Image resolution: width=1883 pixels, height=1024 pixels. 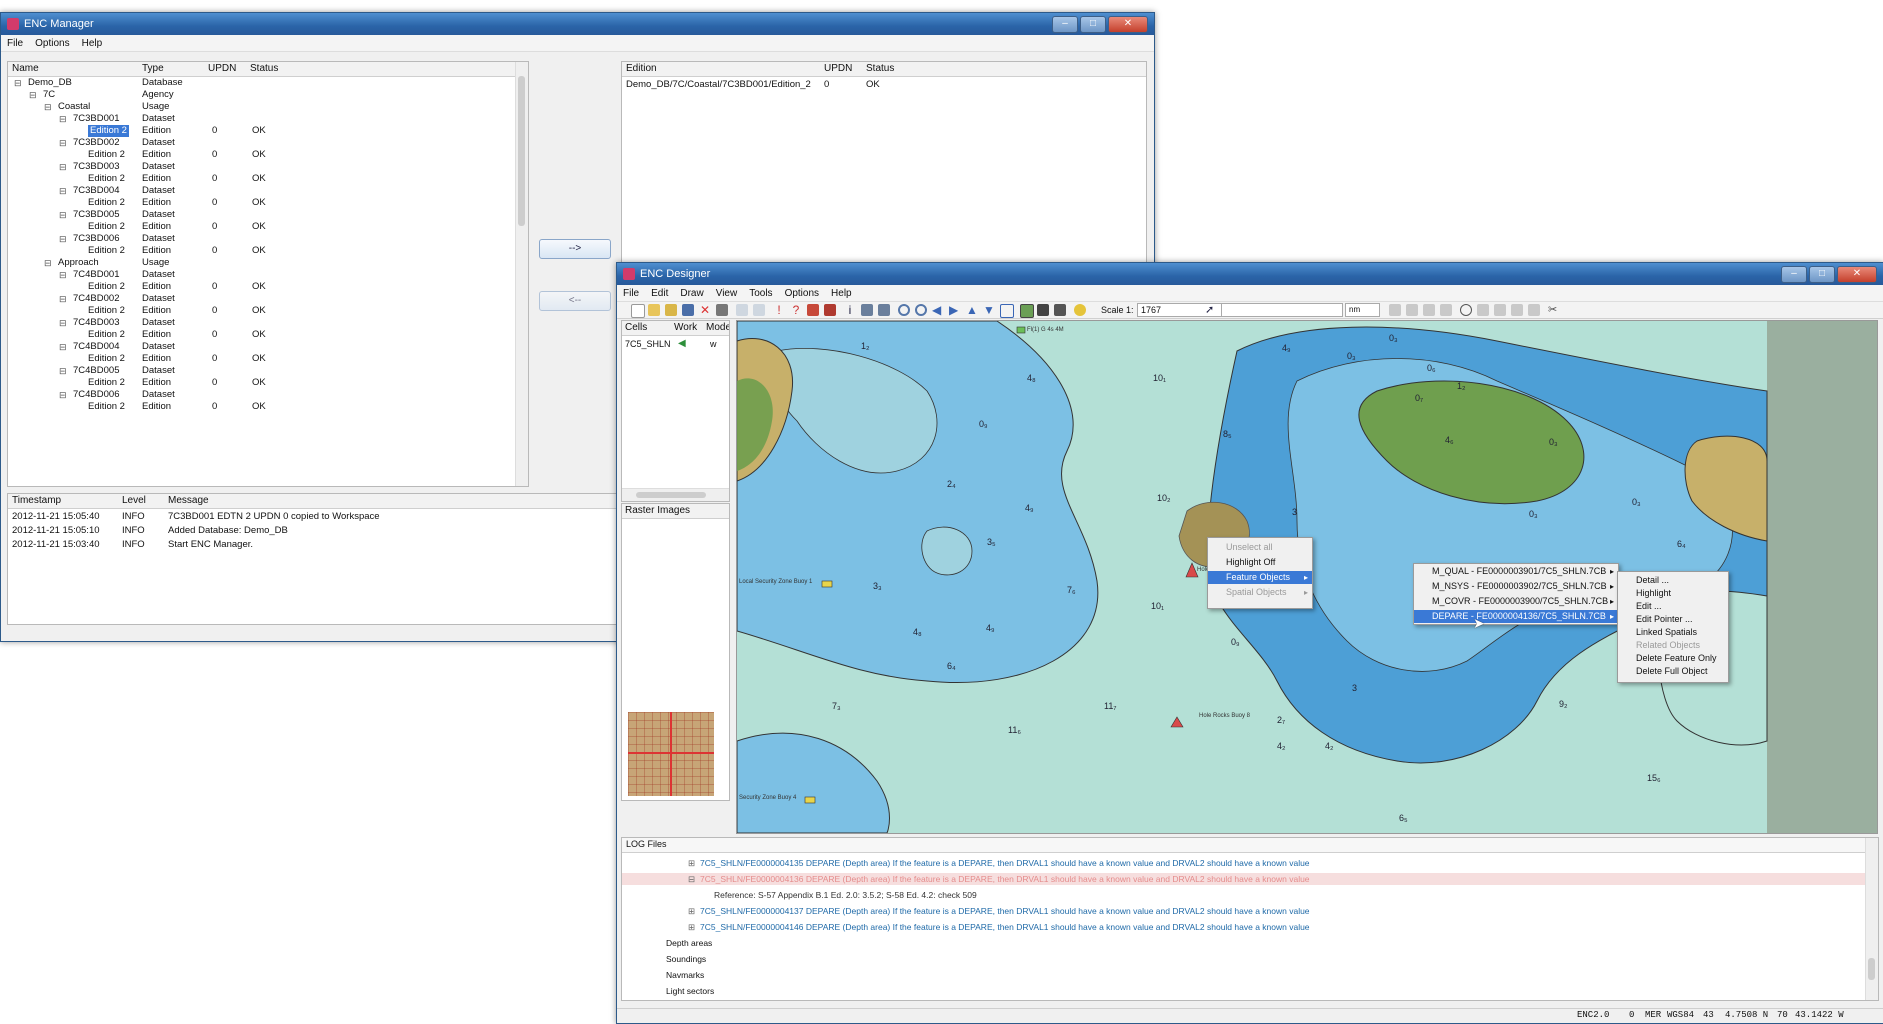 What do you see at coordinates (262, 143) in the screenshot?
I see `tree-row: ⊟ 7C3BD002 Dataset` at bounding box center [262, 143].